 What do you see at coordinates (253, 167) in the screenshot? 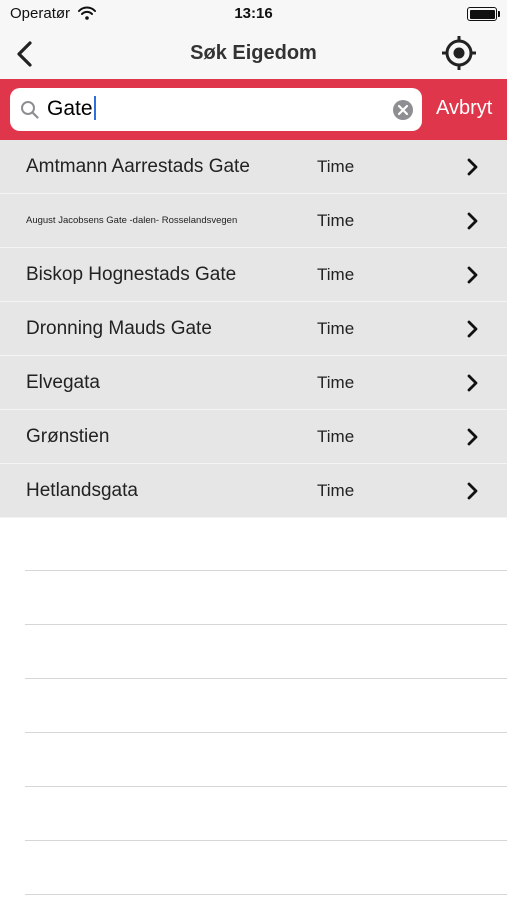
I see `list-item: Amtmann Aarrestads Gate Time` at bounding box center [253, 167].